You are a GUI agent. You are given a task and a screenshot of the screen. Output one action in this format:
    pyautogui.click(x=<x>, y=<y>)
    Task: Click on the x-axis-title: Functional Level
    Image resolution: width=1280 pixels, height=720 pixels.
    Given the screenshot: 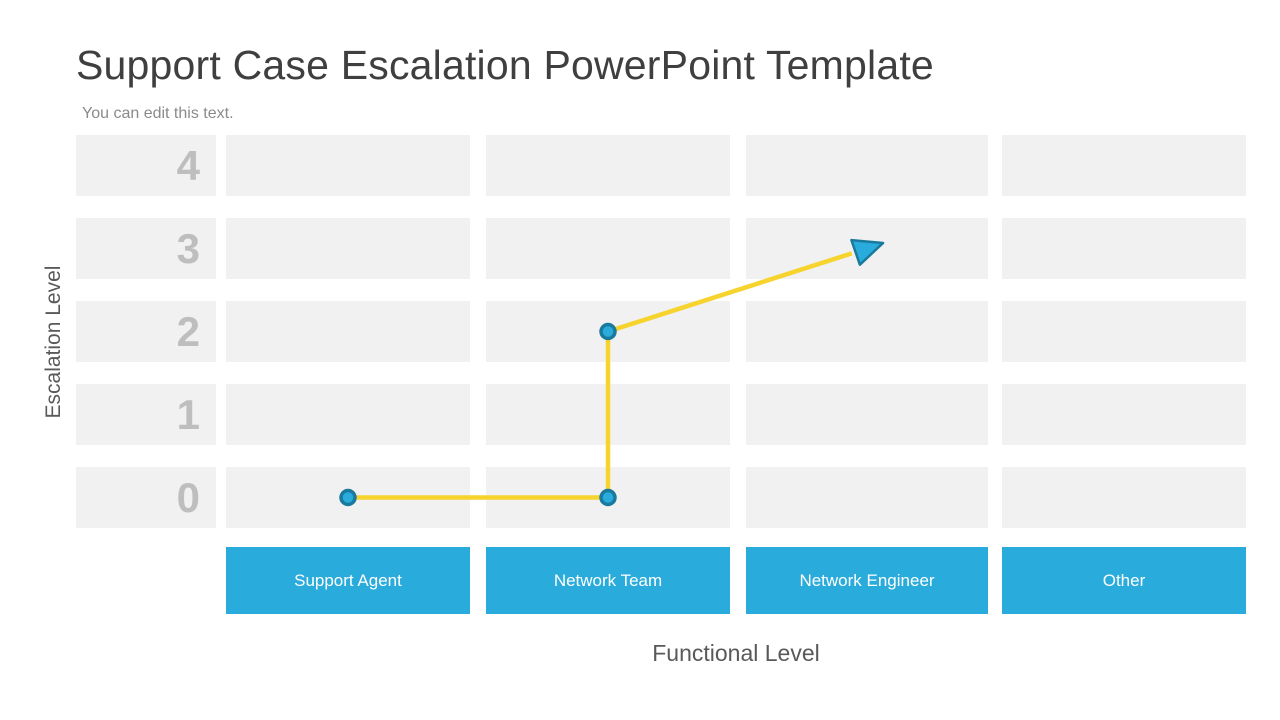 What is the action you would take?
    pyautogui.click(x=736, y=653)
    